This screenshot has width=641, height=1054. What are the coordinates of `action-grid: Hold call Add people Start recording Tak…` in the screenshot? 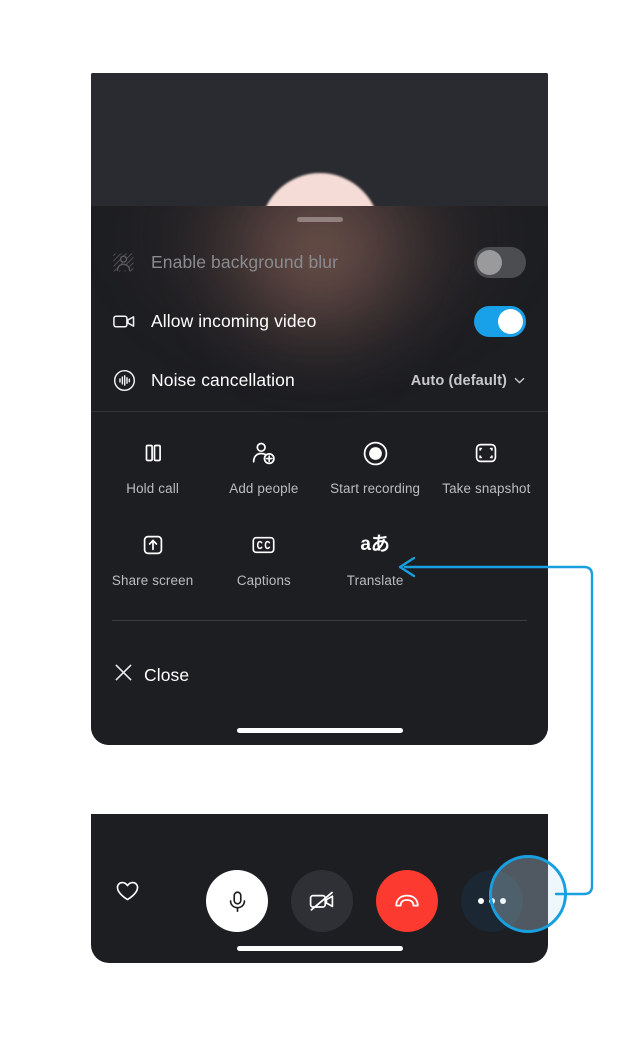 It's located at (319, 501).